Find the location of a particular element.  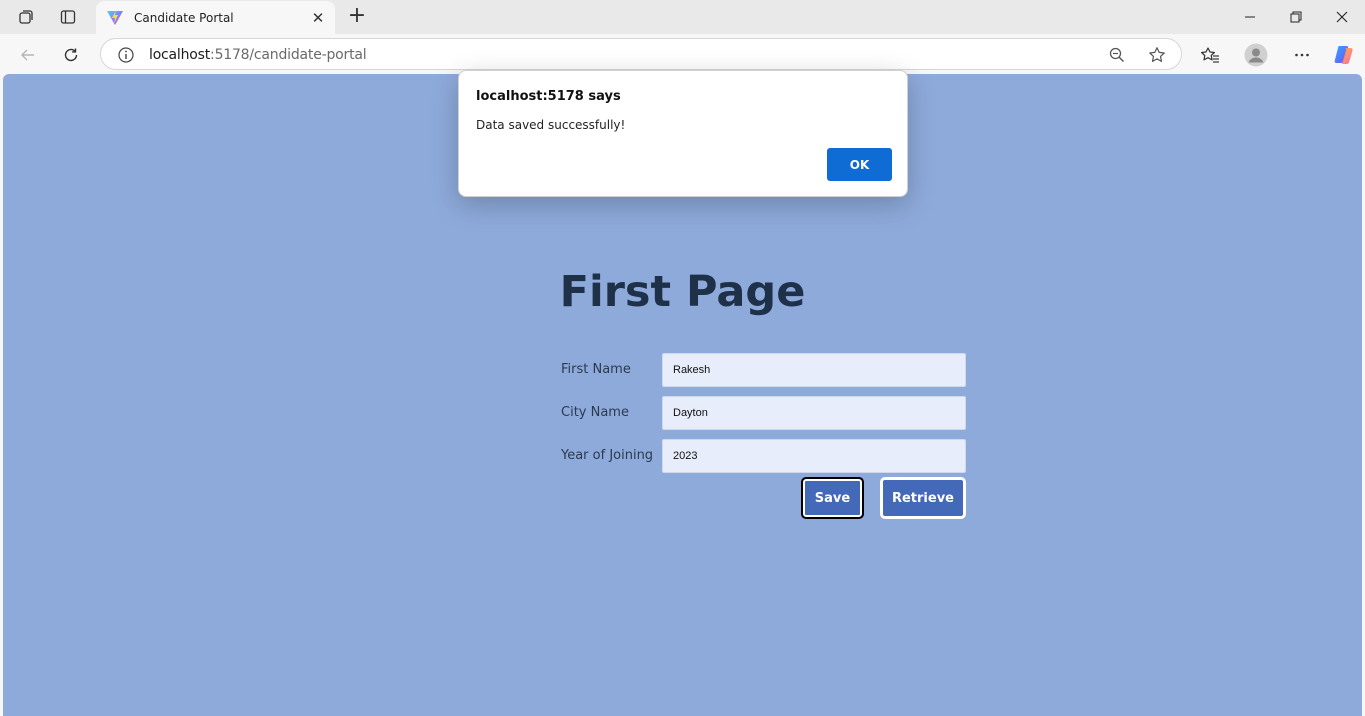

address-bar: localhost:5178/candidate-portal is located at coordinates (641, 54).